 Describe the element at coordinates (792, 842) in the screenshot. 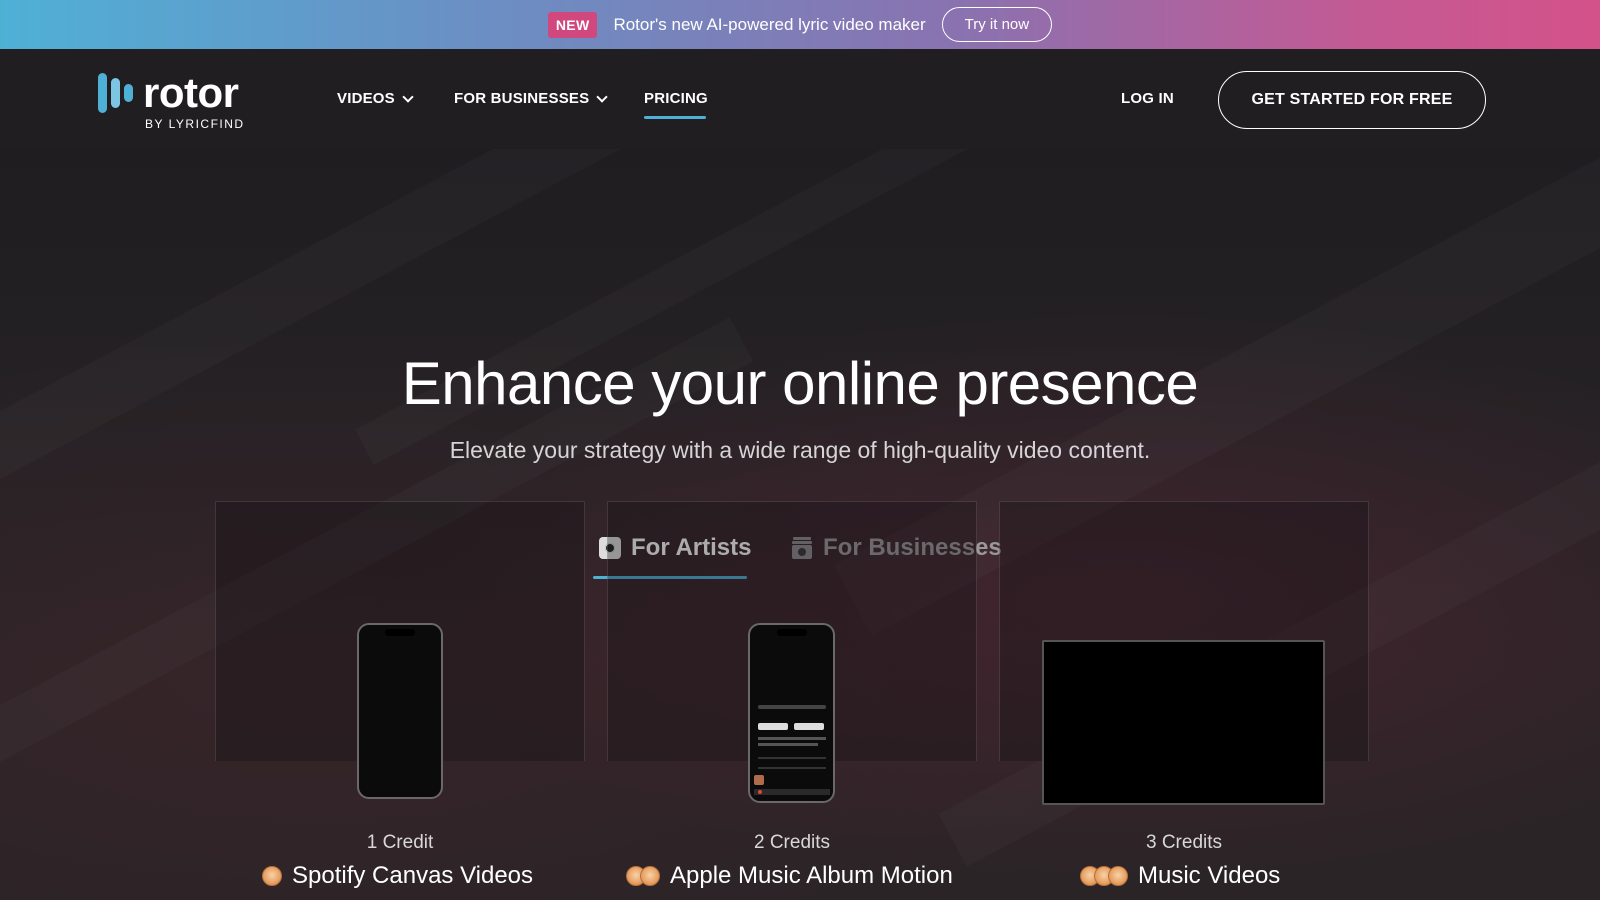

I see `card-2-credits: 2 Credits` at that location.